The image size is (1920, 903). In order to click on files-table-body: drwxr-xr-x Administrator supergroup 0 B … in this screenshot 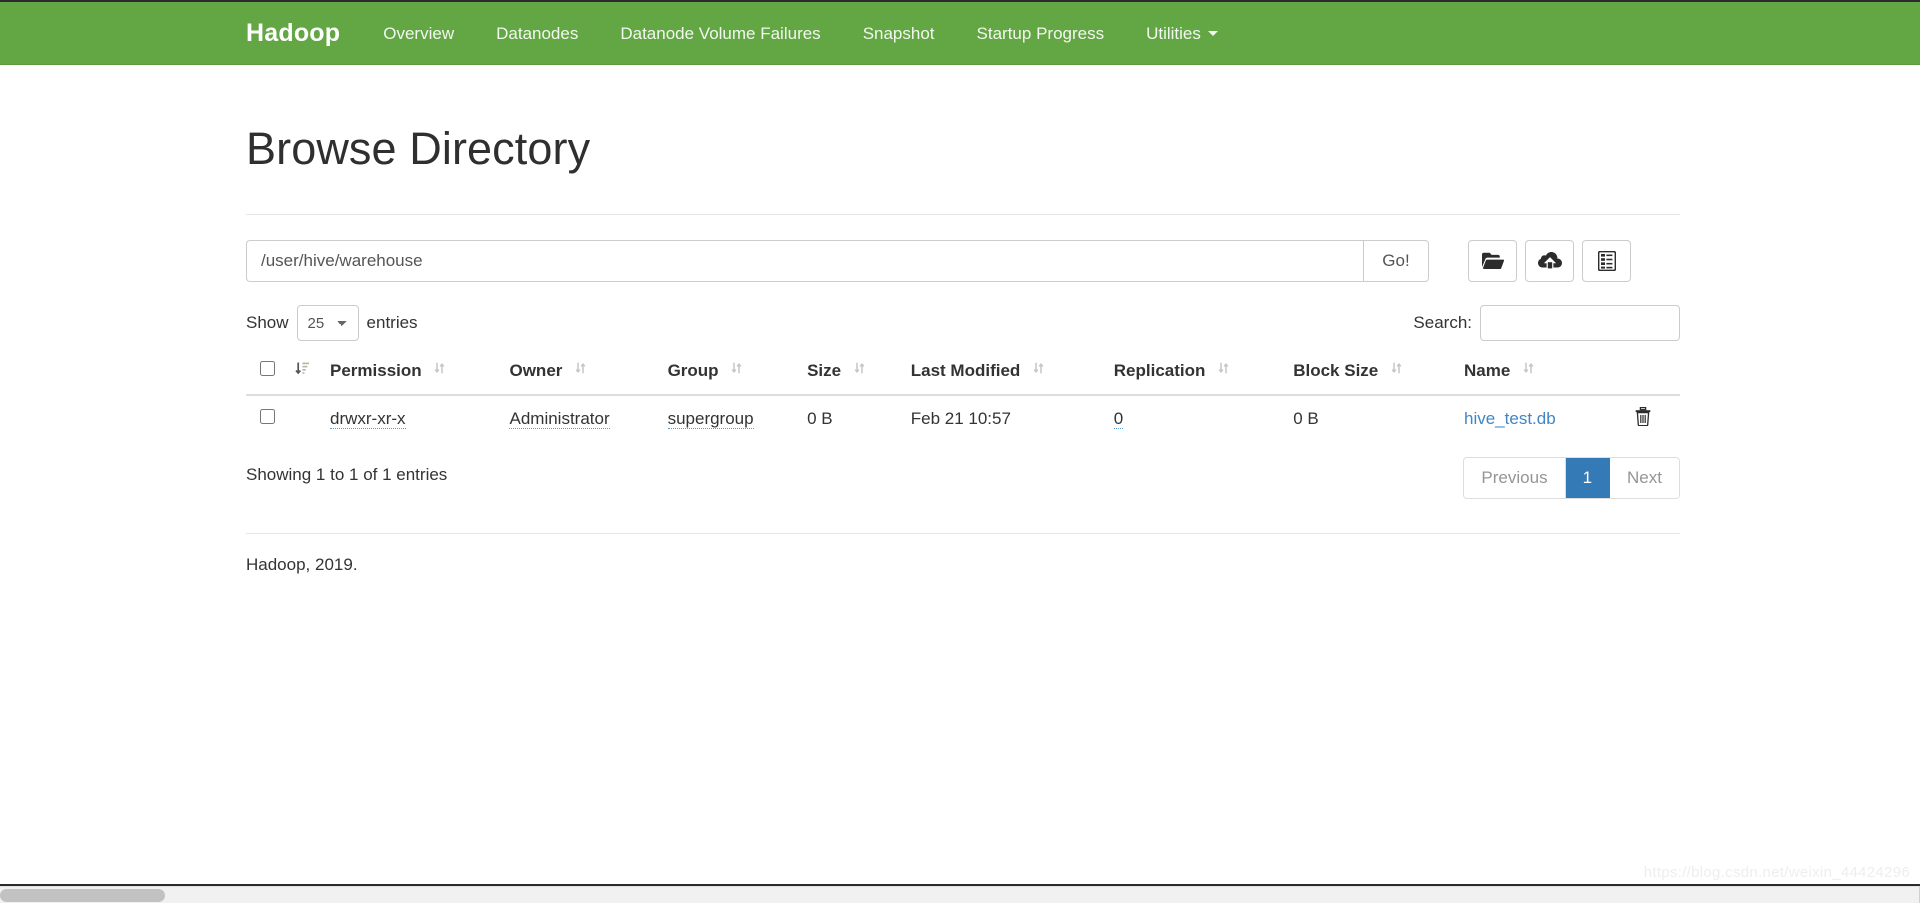, I will do `click(963, 419)`.